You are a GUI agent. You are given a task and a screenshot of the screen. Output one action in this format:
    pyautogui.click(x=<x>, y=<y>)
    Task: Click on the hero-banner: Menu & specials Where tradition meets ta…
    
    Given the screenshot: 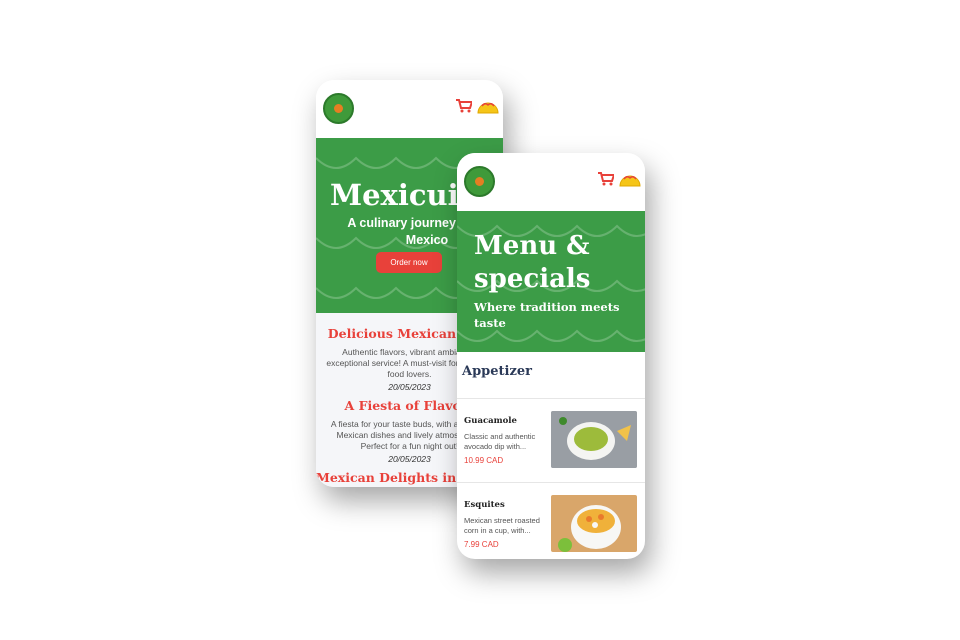 What is the action you would take?
    pyautogui.click(x=551, y=281)
    